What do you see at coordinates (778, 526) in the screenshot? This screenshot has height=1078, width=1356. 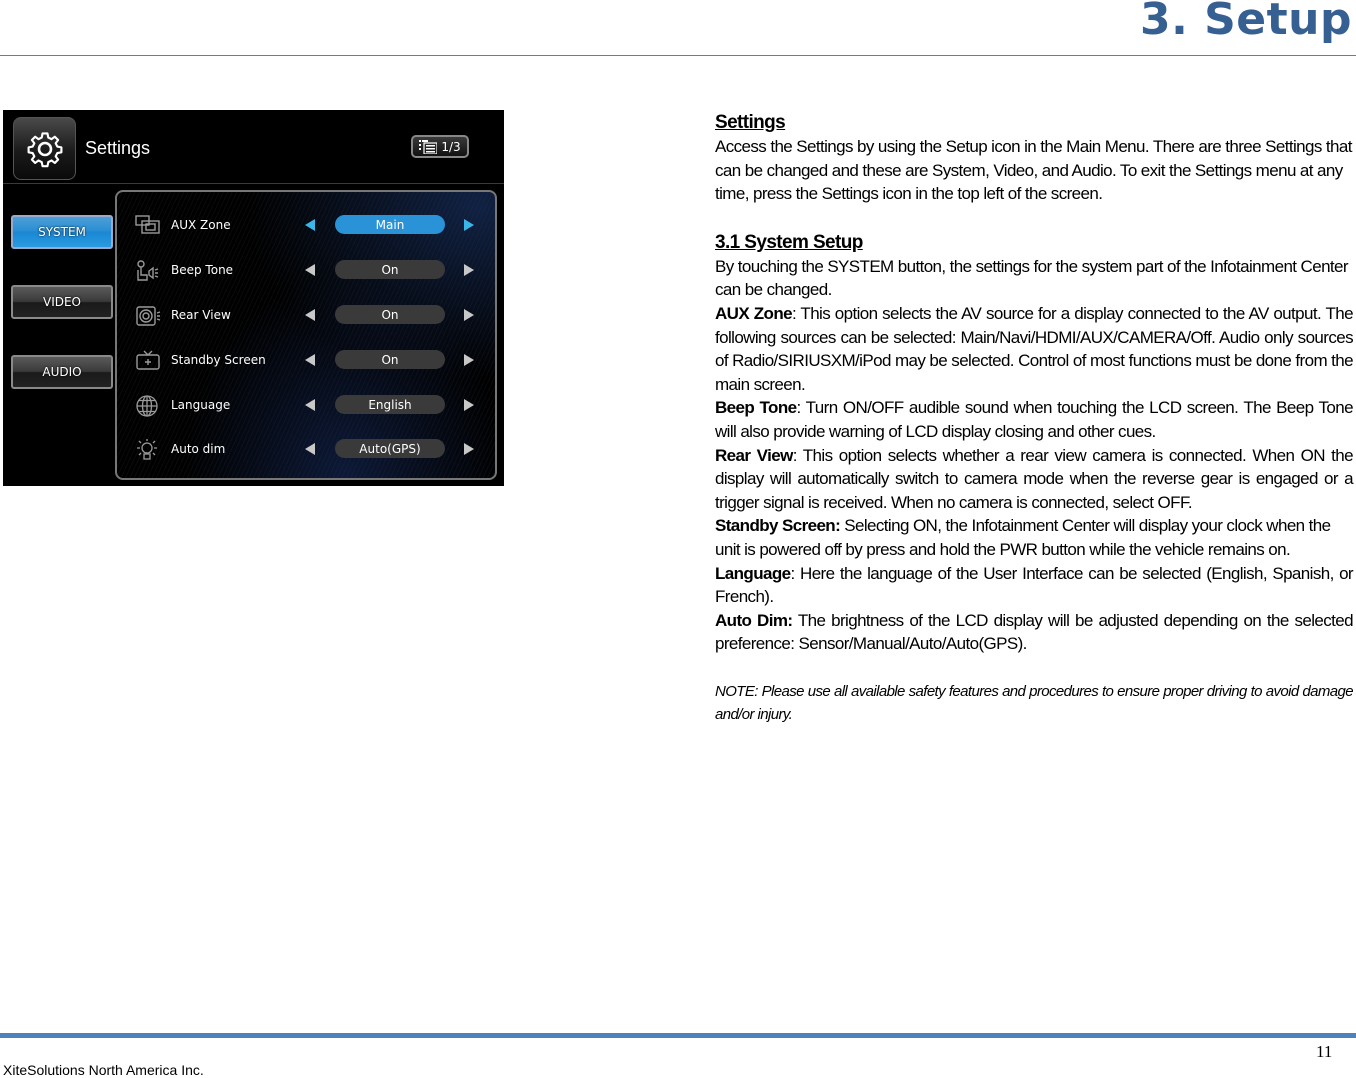 I see `term: Standby Screen:` at bounding box center [778, 526].